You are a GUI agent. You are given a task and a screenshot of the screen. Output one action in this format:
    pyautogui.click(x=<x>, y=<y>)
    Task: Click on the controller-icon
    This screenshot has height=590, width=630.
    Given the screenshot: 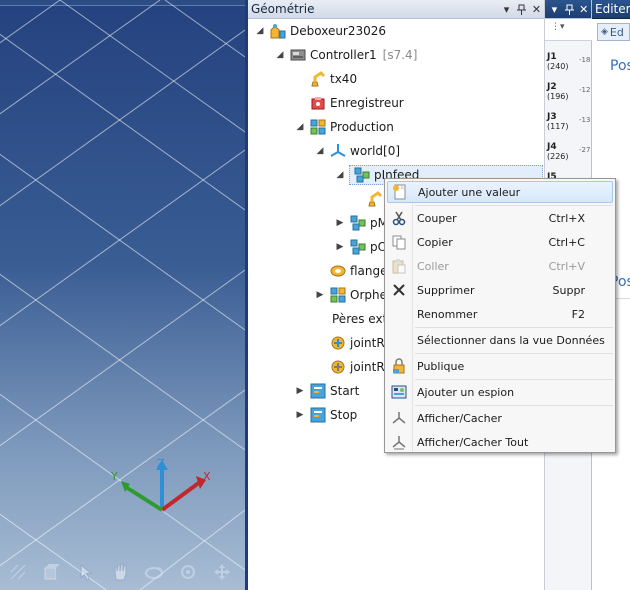 What is the action you would take?
    pyautogui.click(x=298, y=55)
    